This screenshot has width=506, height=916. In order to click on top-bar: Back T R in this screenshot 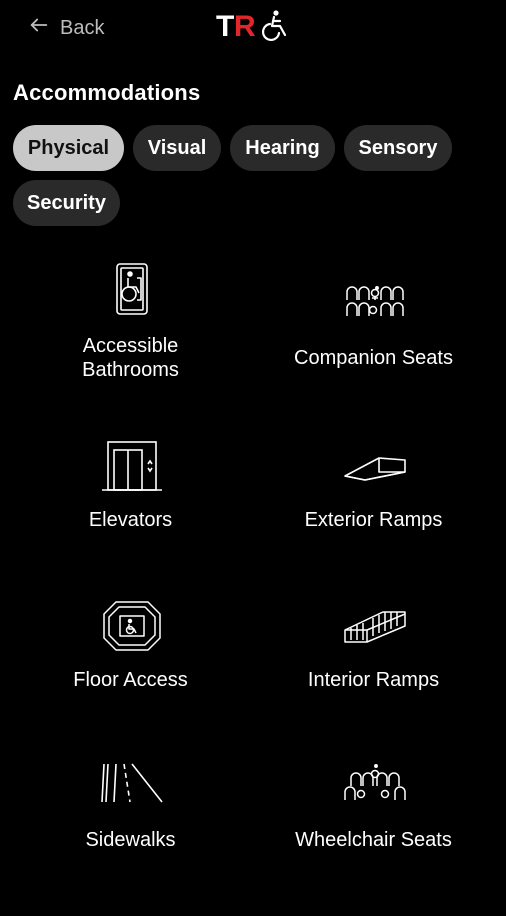, I will do `click(253, 28)`.